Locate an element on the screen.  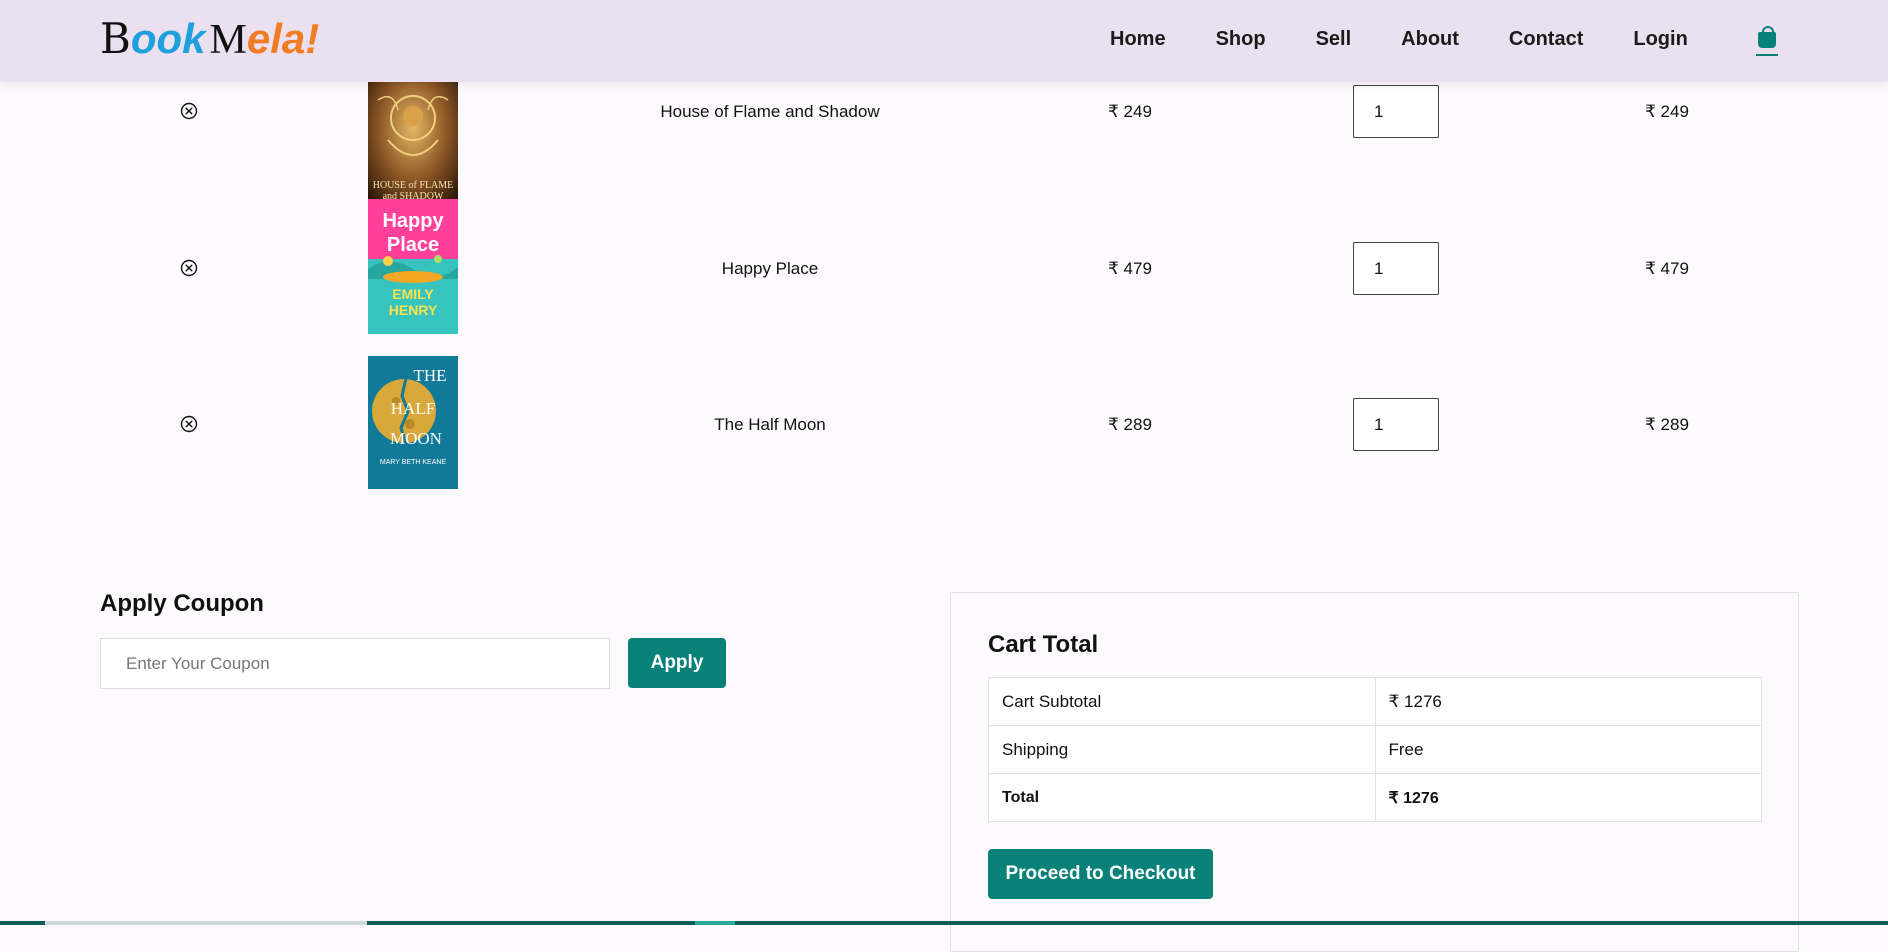
shipping-label: Shipping is located at coordinates (1182, 749).